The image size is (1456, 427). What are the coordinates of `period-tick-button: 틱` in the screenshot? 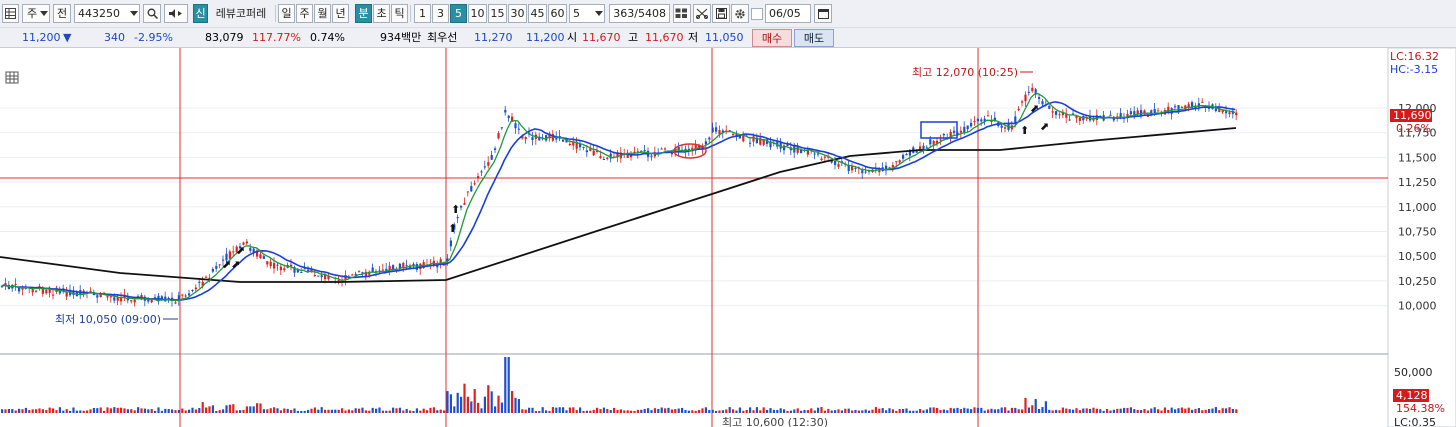 It's located at (399, 13).